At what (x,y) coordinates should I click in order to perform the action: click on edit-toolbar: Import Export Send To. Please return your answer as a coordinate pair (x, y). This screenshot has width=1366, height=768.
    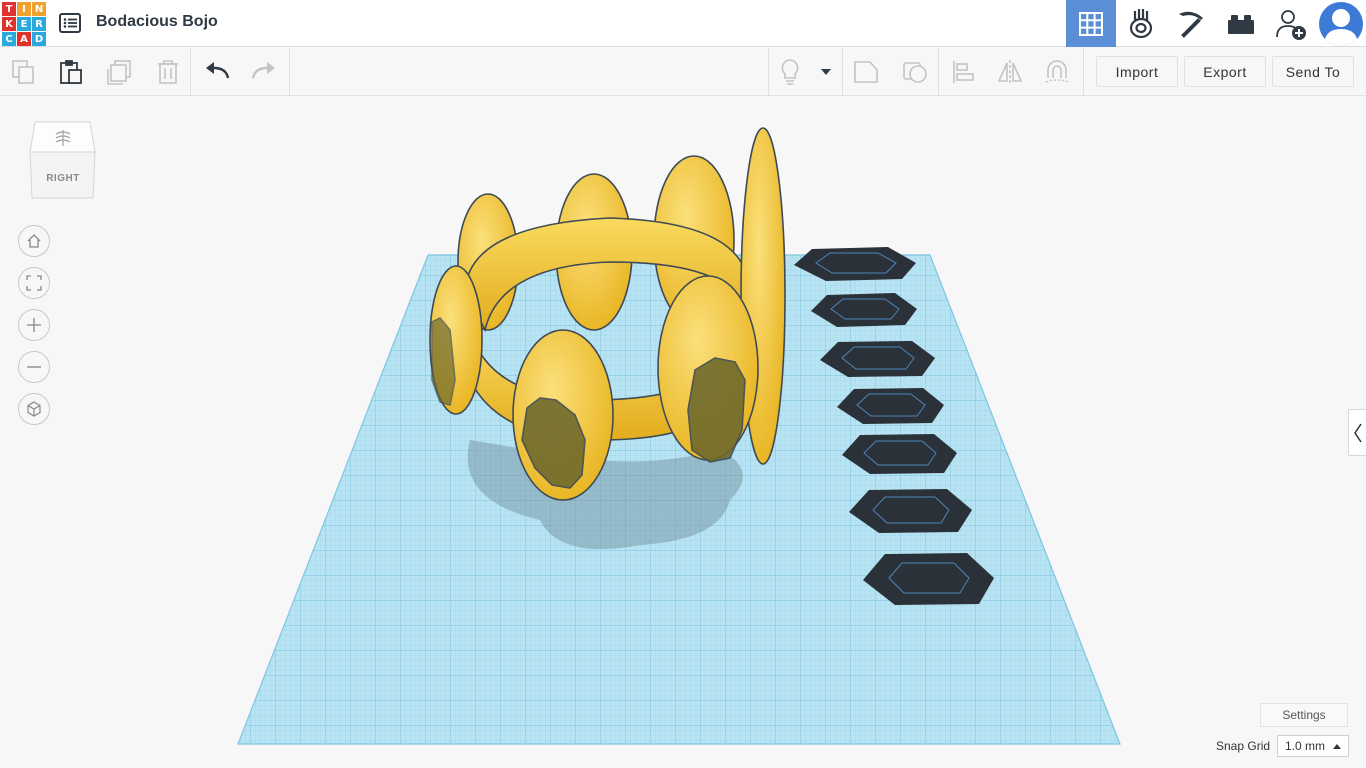
    Looking at the image, I should click on (683, 72).